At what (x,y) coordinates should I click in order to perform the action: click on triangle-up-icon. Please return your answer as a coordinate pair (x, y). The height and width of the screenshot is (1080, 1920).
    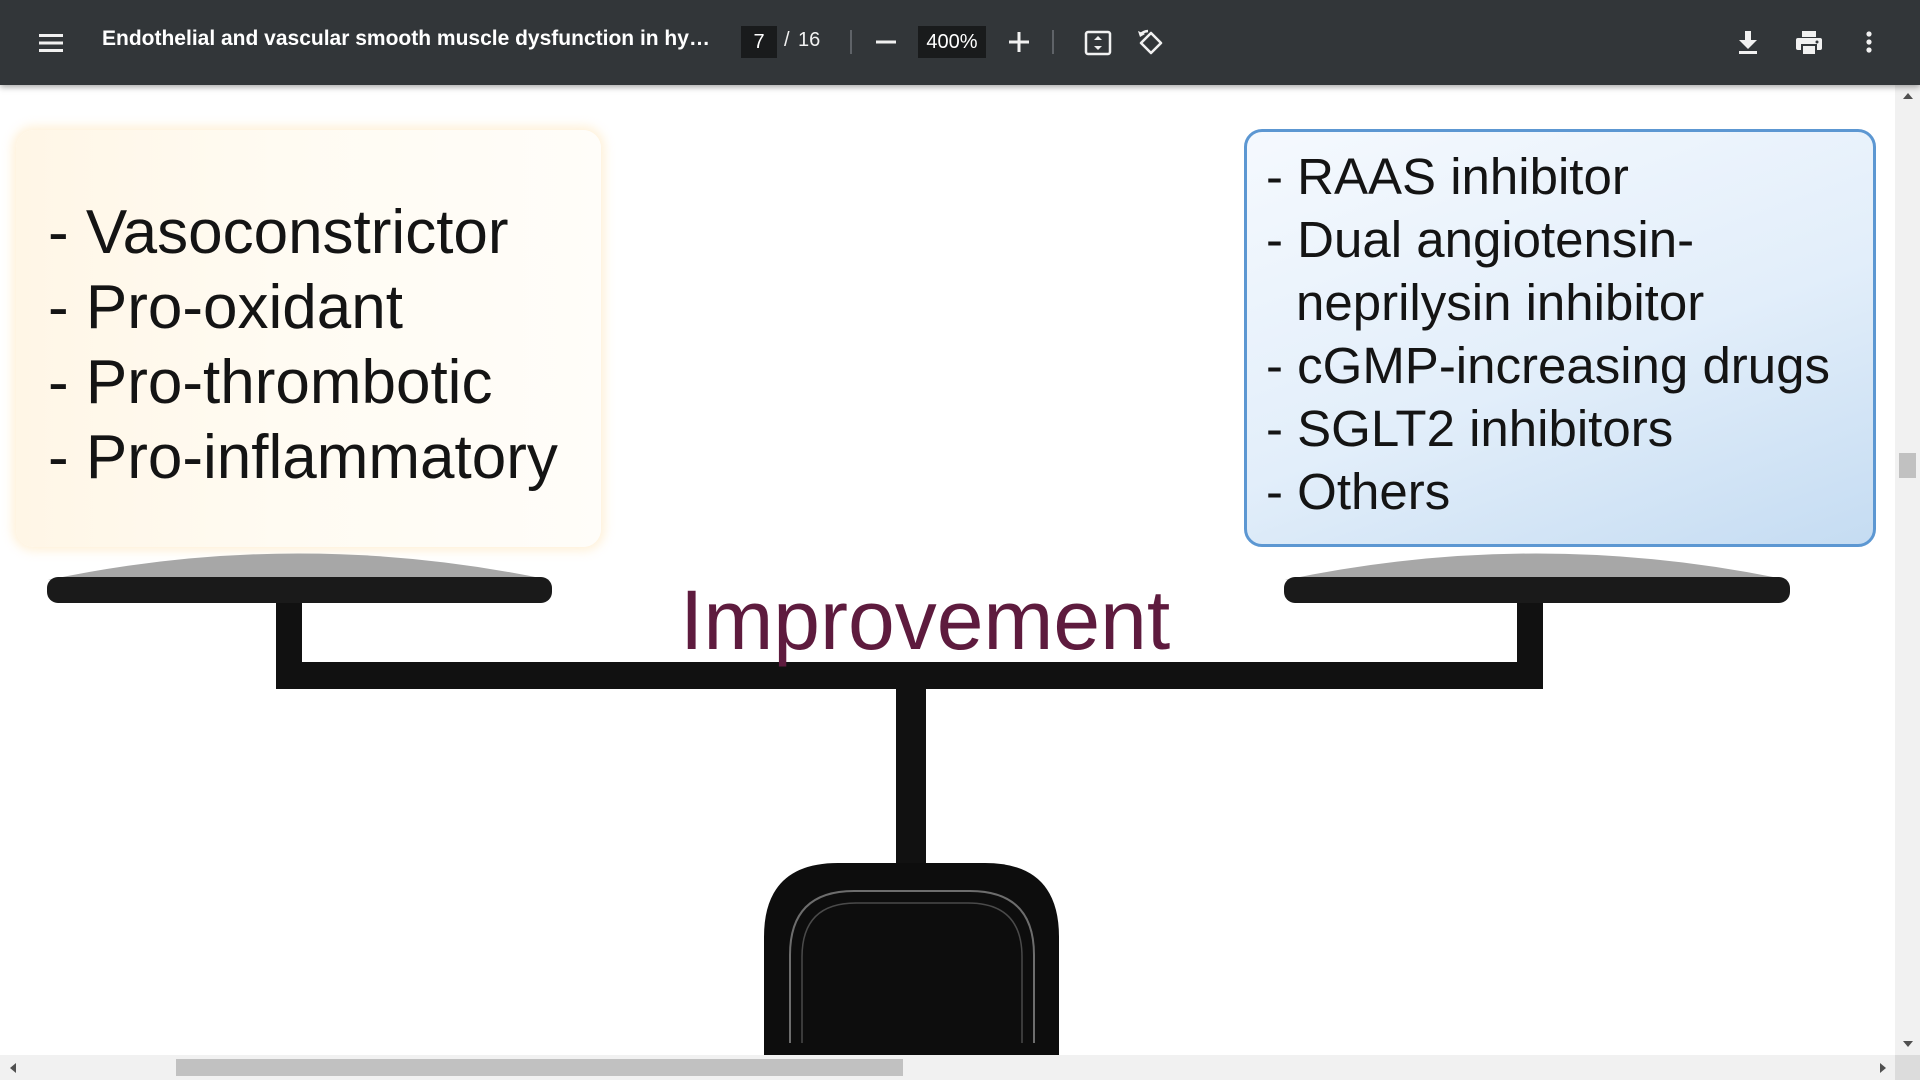
    Looking at the image, I should click on (1907, 96).